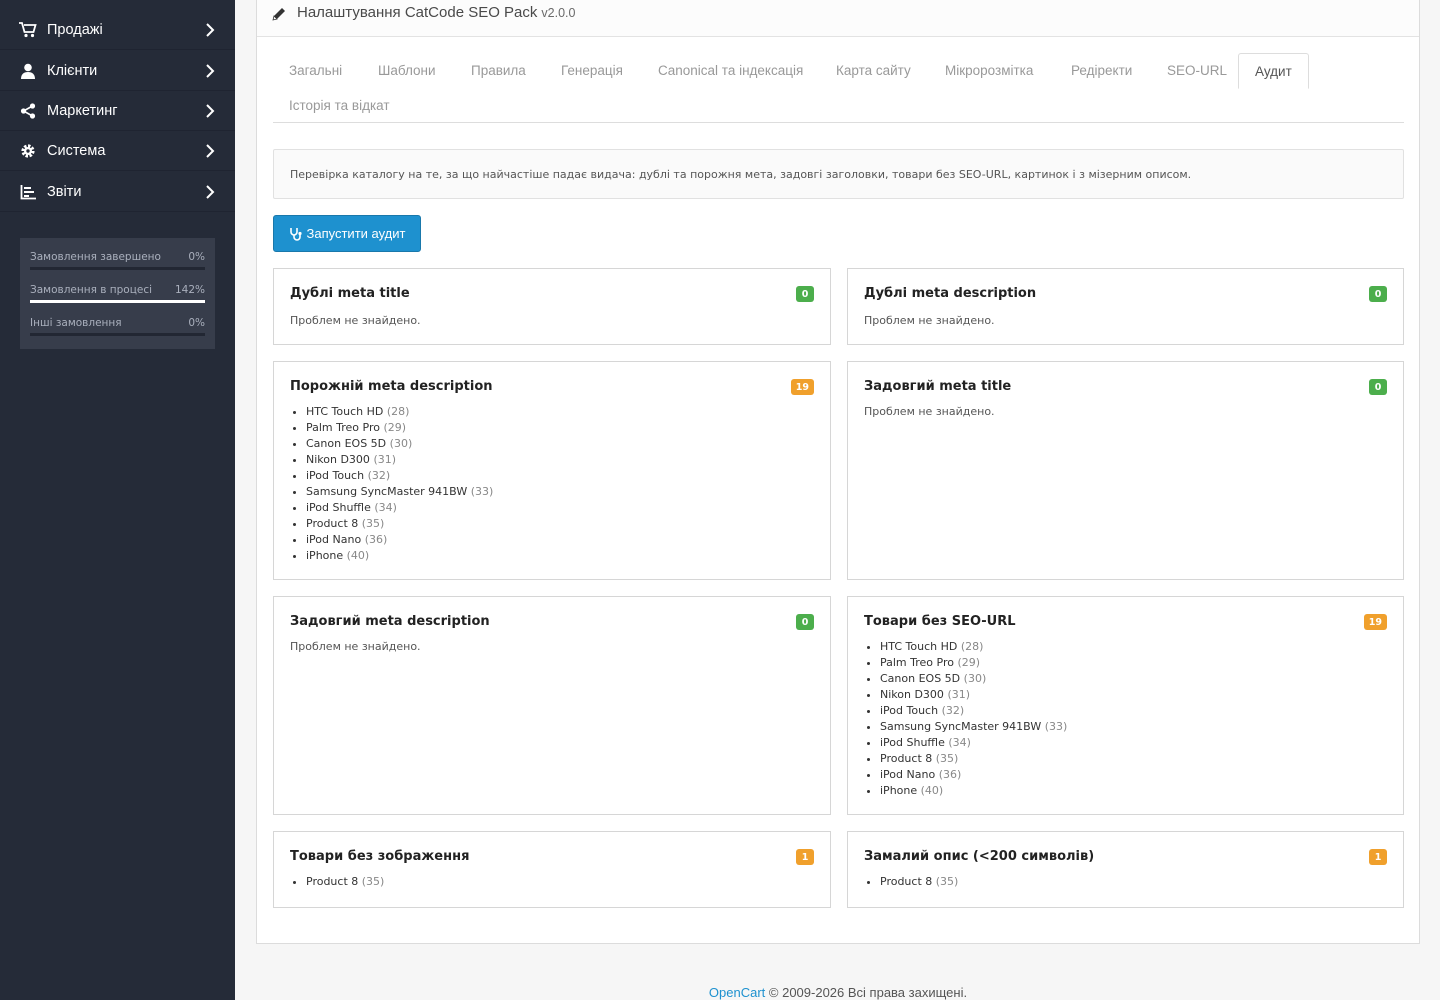  What do you see at coordinates (117, 30) in the screenshot?
I see `sidebar-item-sales: Продажі` at bounding box center [117, 30].